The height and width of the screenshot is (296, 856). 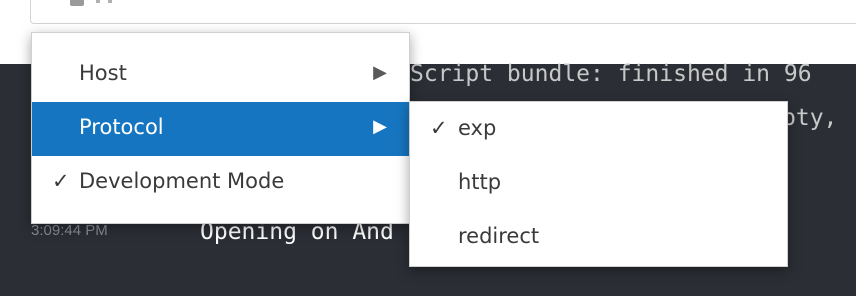 I want to click on menu-item-protocol: Protocol ▶, so click(x=220, y=129).